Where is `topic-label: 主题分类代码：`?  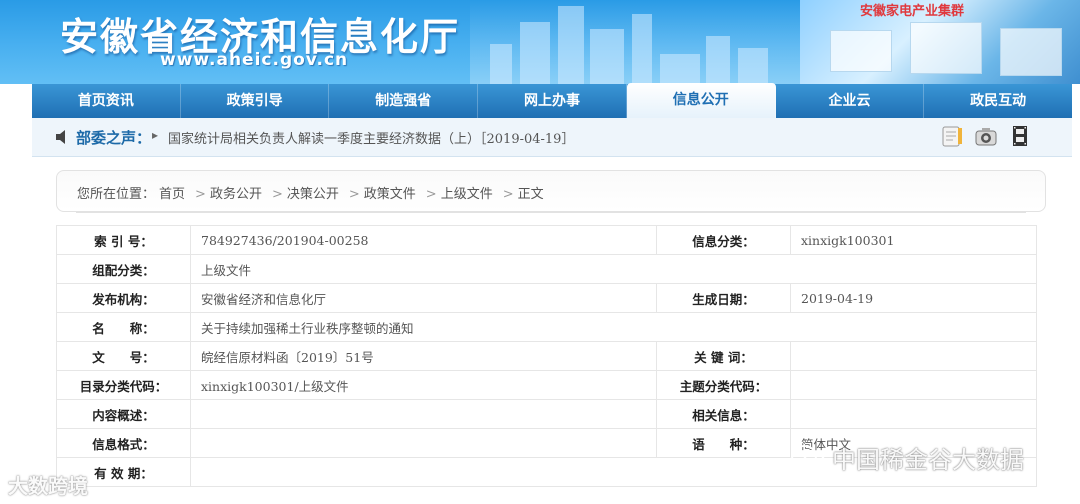
topic-label: 主题分类代码： is located at coordinates (723, 385).